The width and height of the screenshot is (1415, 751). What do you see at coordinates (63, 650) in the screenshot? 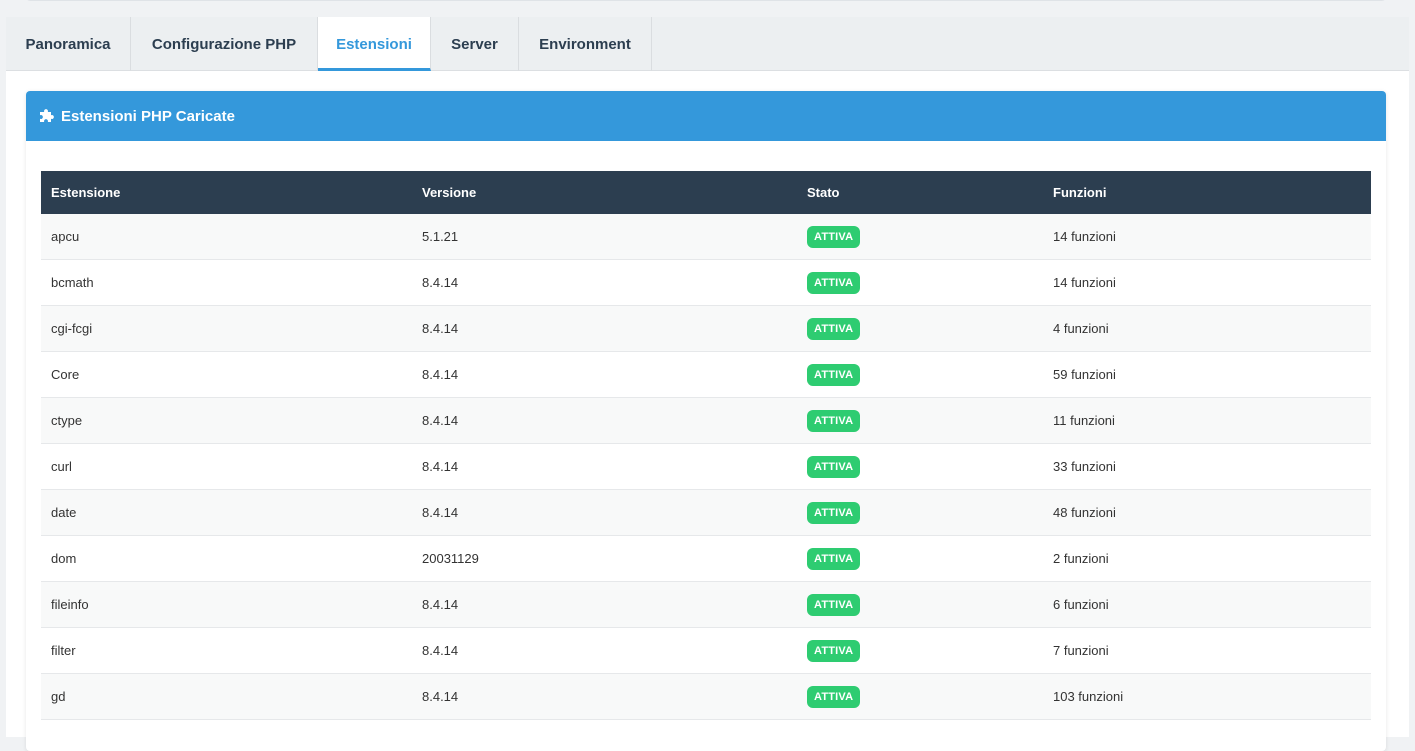
I see `cell-extension: filter` at bounding box center [63, 650].